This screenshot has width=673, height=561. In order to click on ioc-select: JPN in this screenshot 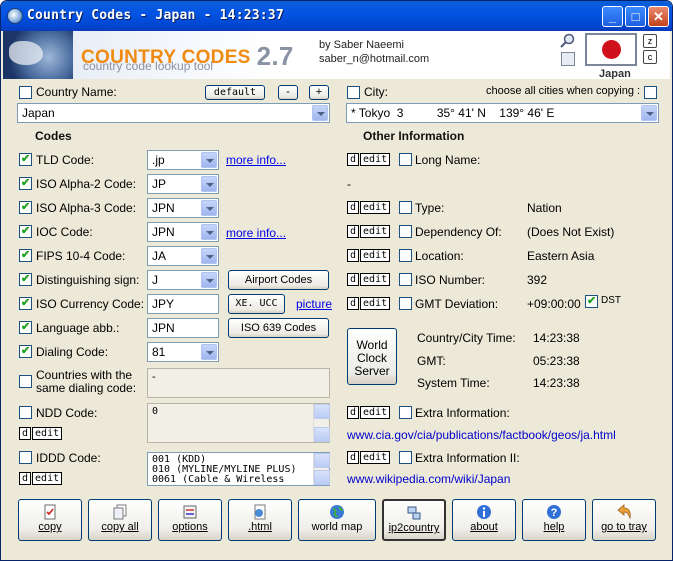, I will do `click(183, 232)`.